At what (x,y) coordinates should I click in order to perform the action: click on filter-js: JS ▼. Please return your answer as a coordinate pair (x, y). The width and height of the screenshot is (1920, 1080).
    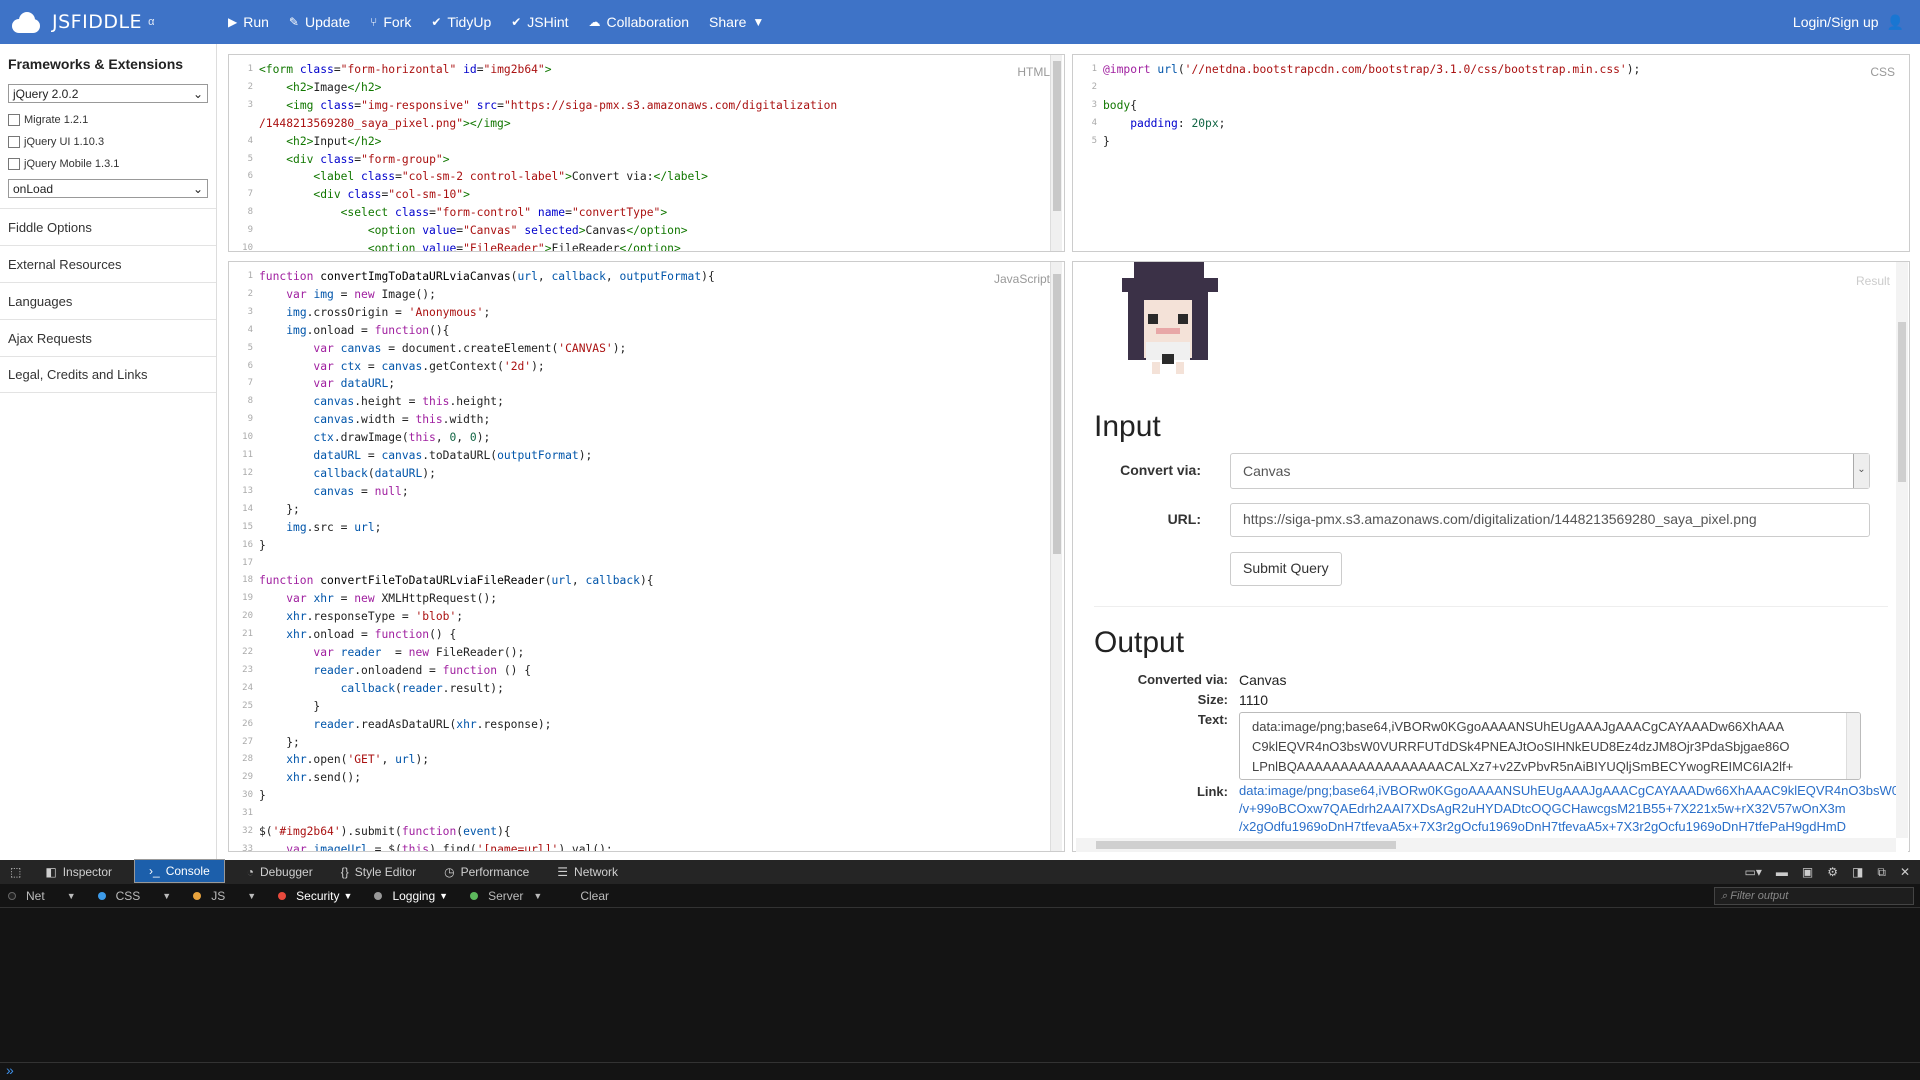
    Looking at the image, I should click on (233, 896).